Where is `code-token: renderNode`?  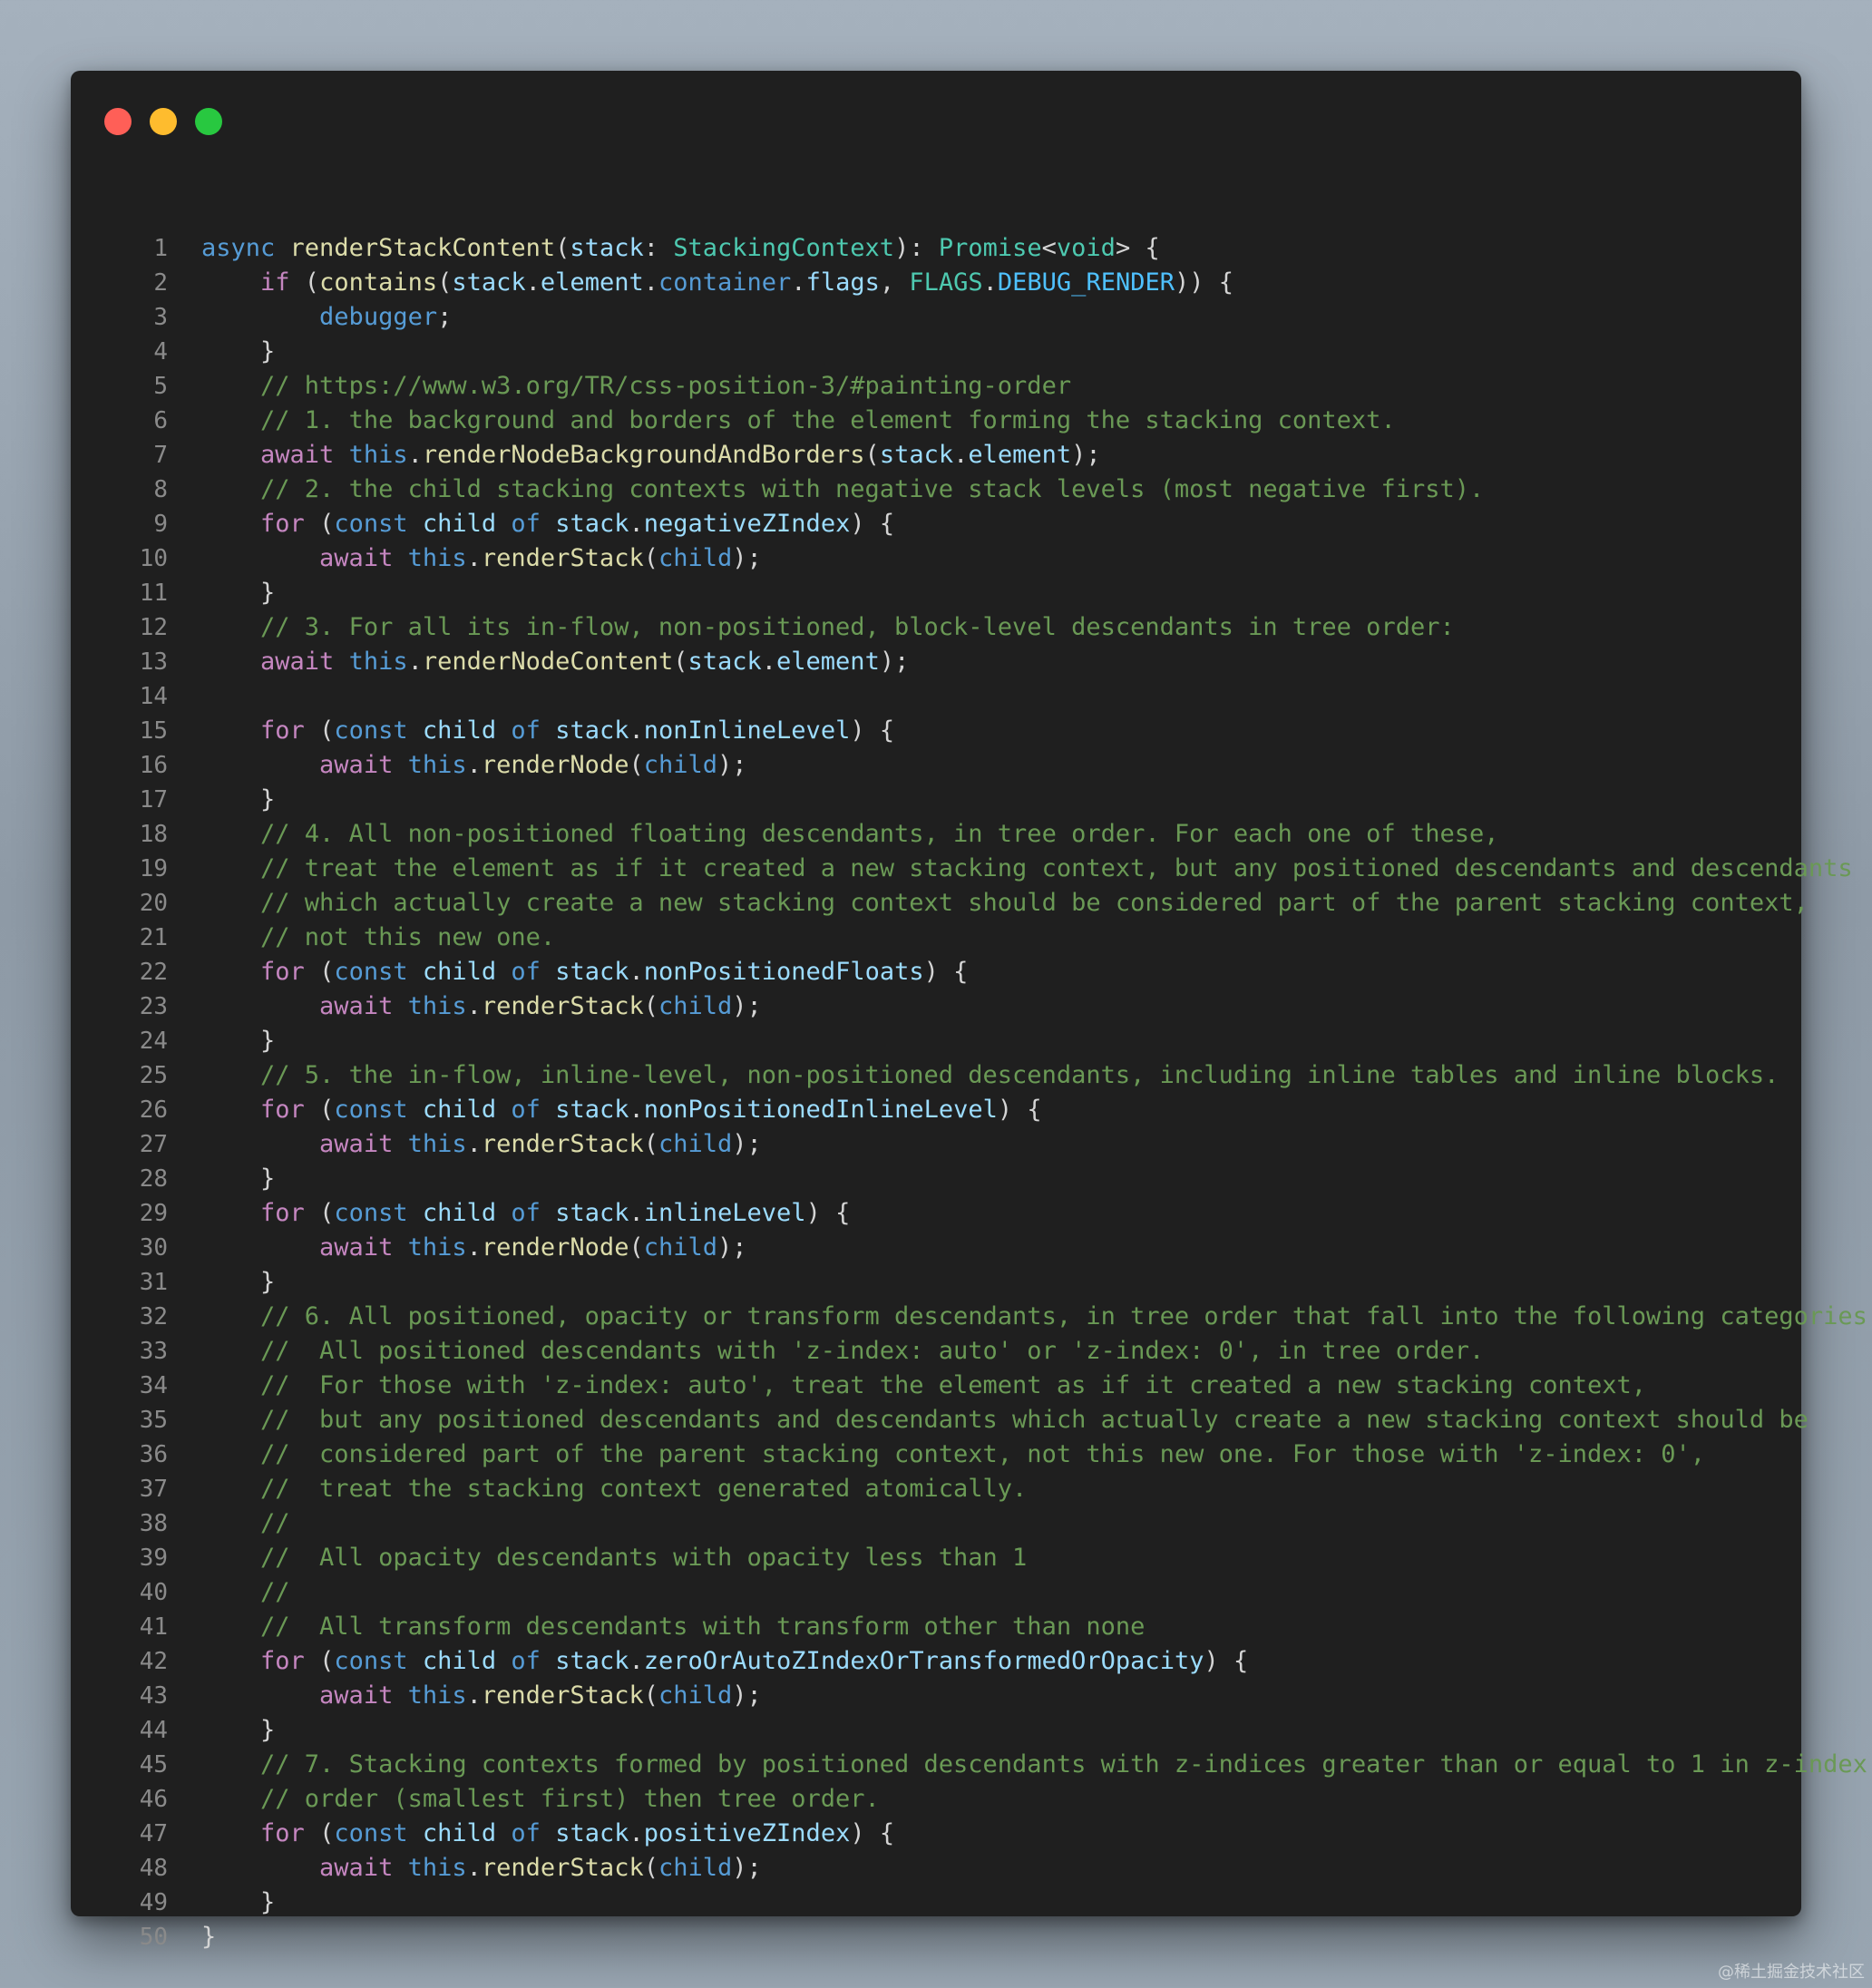
code-token: renderNode is located at coordinates (555, 765).